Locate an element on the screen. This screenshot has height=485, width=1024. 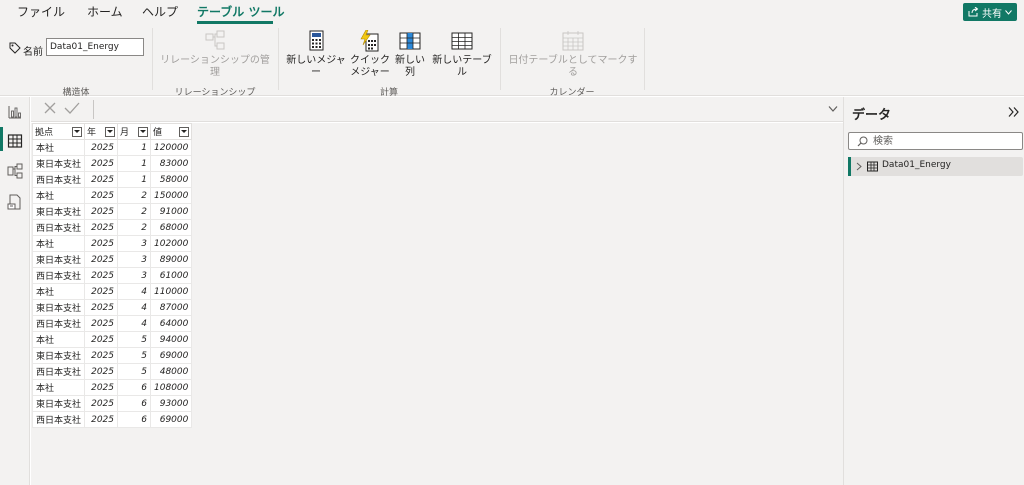
commit-icon is located at coordinates (72, 108).